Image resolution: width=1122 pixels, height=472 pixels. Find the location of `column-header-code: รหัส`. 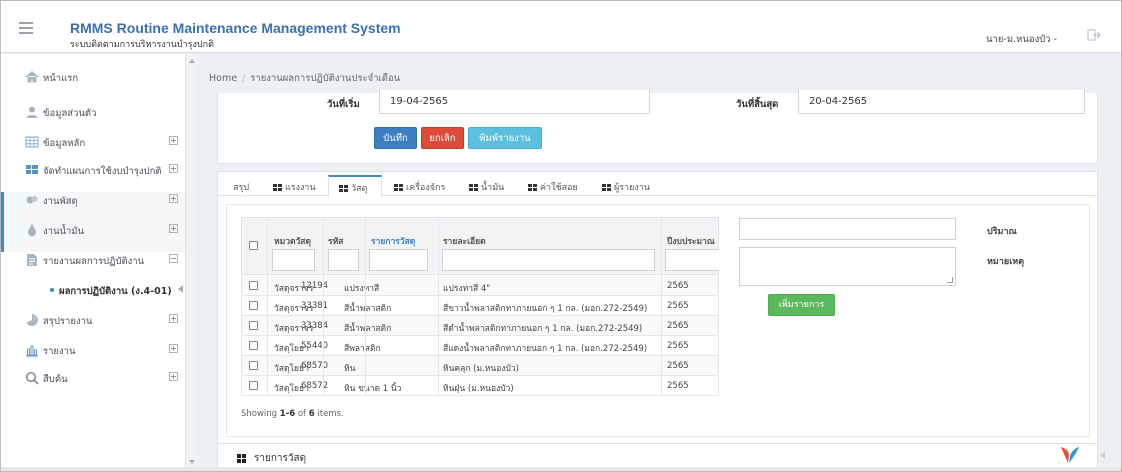

column-header-code: รหัส is located at coordinates (335, 241).